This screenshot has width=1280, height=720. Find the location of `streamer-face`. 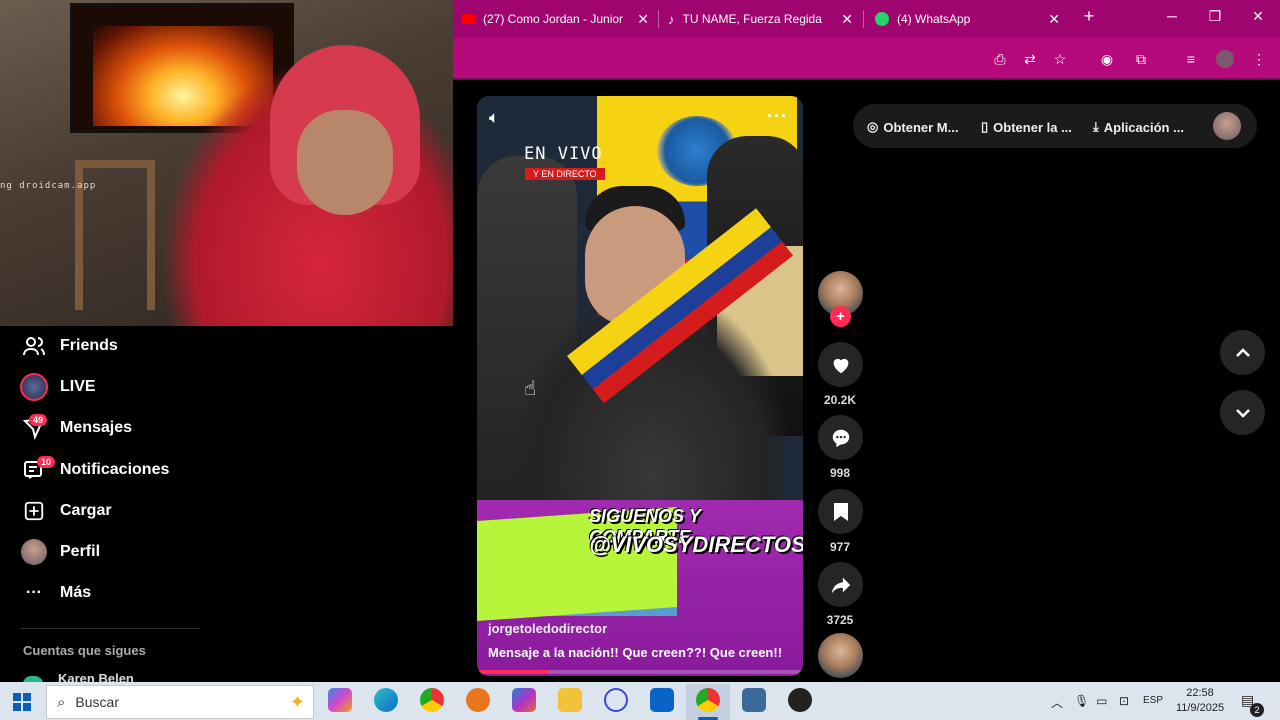

streamer-face is located at coordinates (345, 162).